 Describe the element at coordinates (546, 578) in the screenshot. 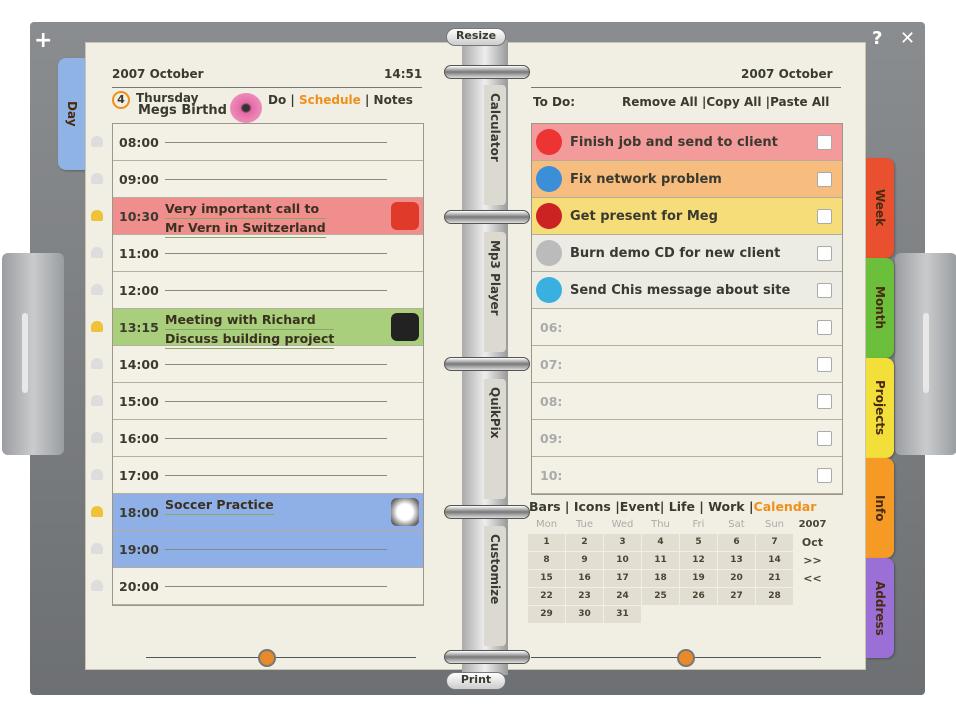

I see `calendar-day: 15` at that location.